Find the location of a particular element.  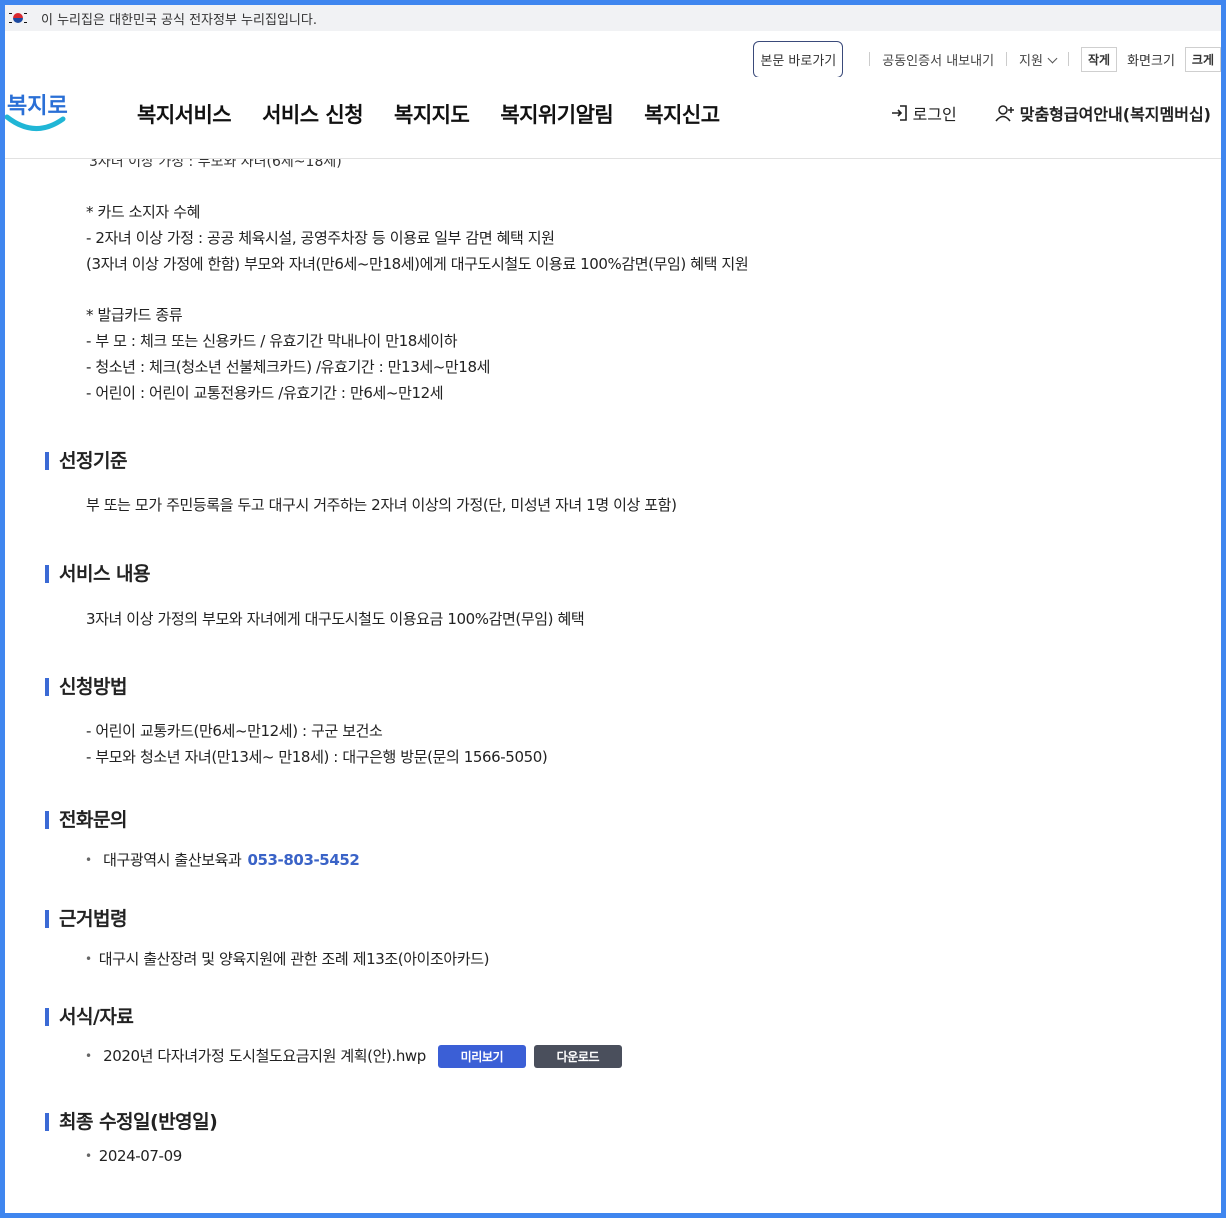

membership-button: 맞춤형급여안내(복지멤버십) is located at coordinates (1103, 113).